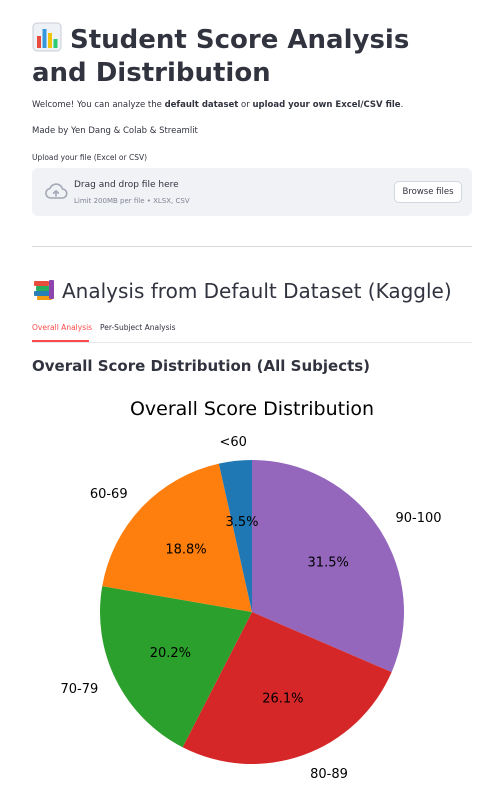 This screenshot has height=797, width=497. Describe the element at coordinates (98, 105) in the screenshot. I see `welcome-prefix: Welcome! You can analyze the` at that location.